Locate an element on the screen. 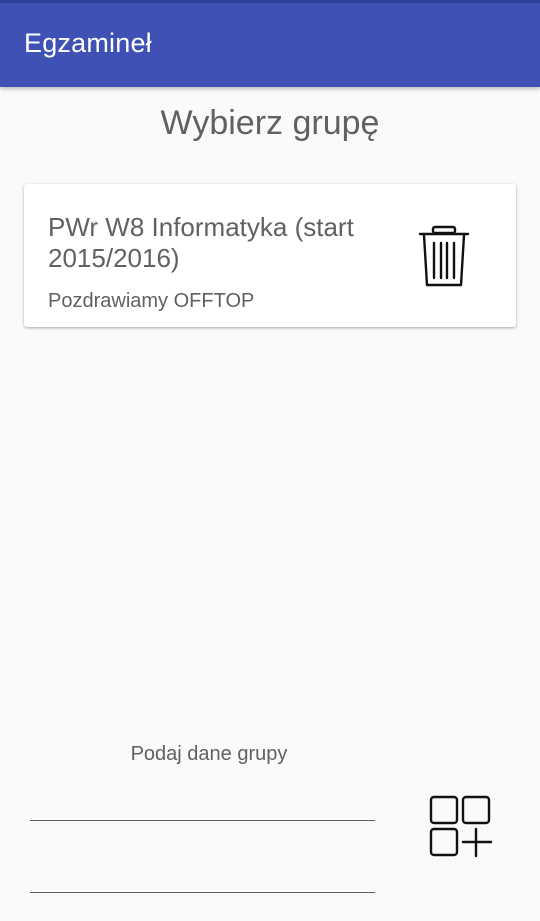 This screenshot has width=540, height=921. delete-group-button is located at coordinates (444, 256).